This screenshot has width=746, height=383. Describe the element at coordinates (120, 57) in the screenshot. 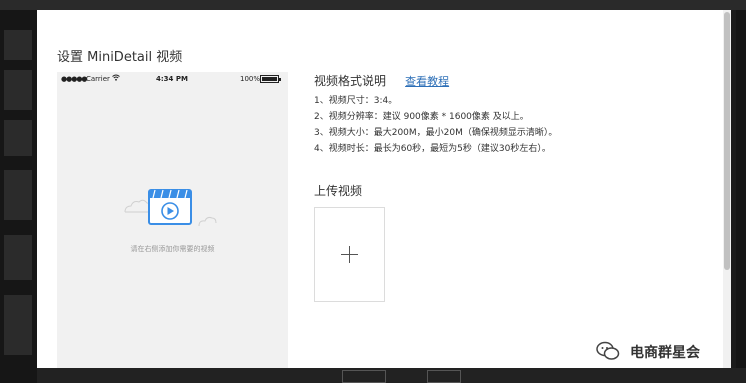

I see `modal-title: 设置 MiniDetail 视频` at that location.